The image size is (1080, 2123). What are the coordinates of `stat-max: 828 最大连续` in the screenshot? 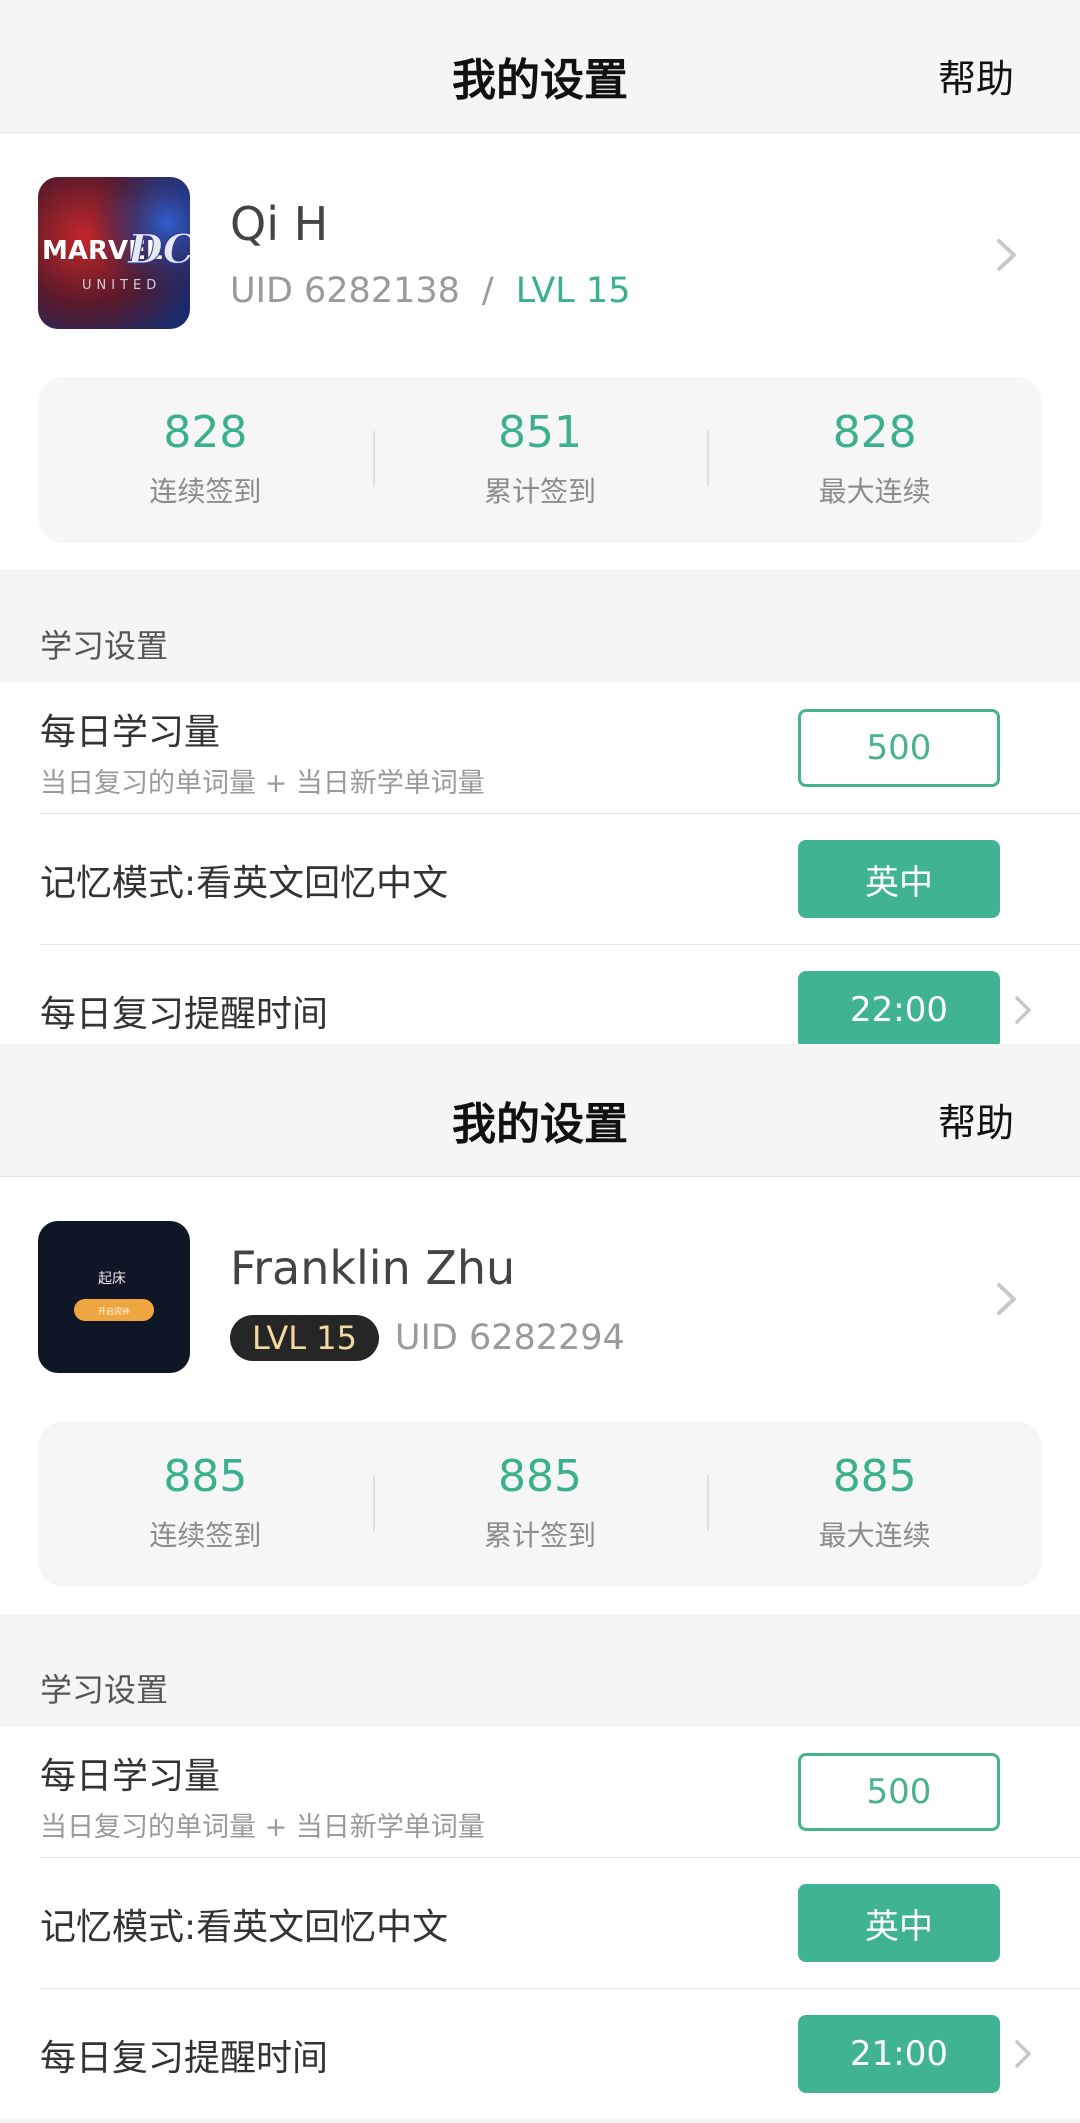 It's located at (874, 460).